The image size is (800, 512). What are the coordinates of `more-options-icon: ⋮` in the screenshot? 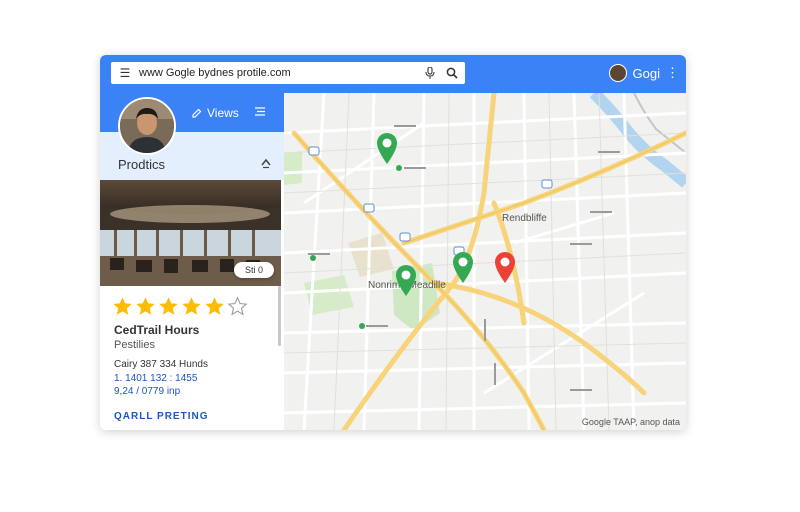 It's located at (672, 73).